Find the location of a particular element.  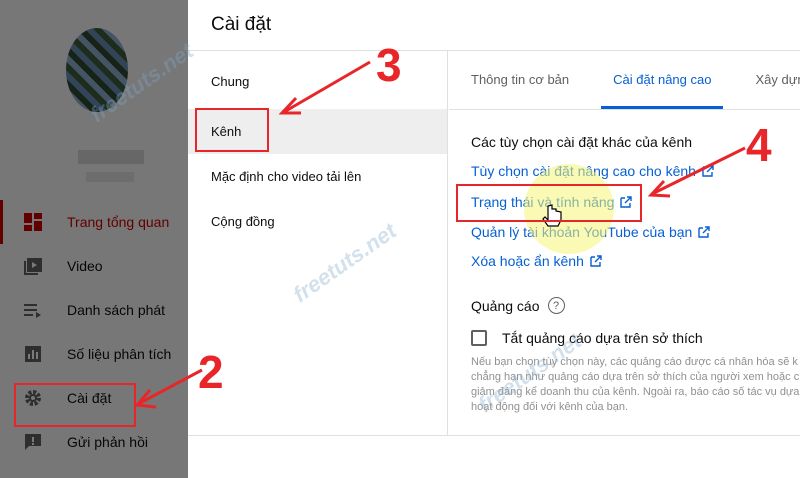

manage-youtube-account-link: Quản lý tài khoản YouTube của bạn is located at coordinates (591, 232).